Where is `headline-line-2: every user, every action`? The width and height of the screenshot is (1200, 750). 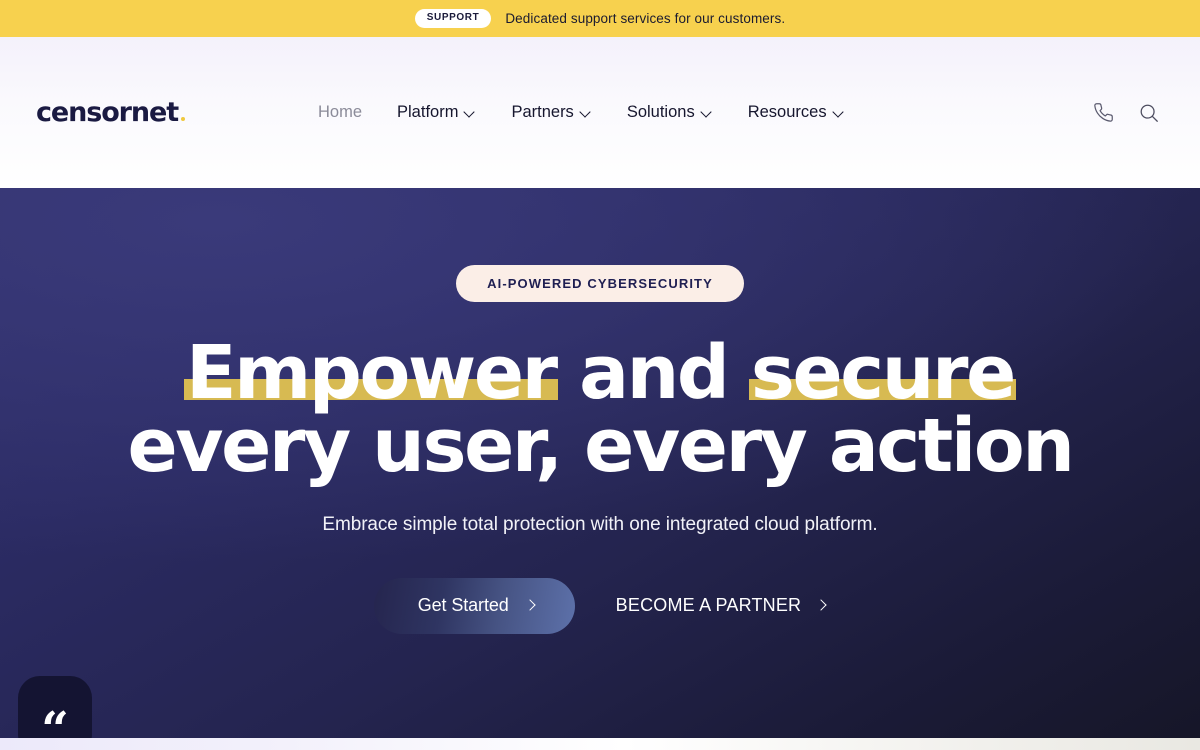 headline-line-2: every user, every action is located at coordinates (600, 445).